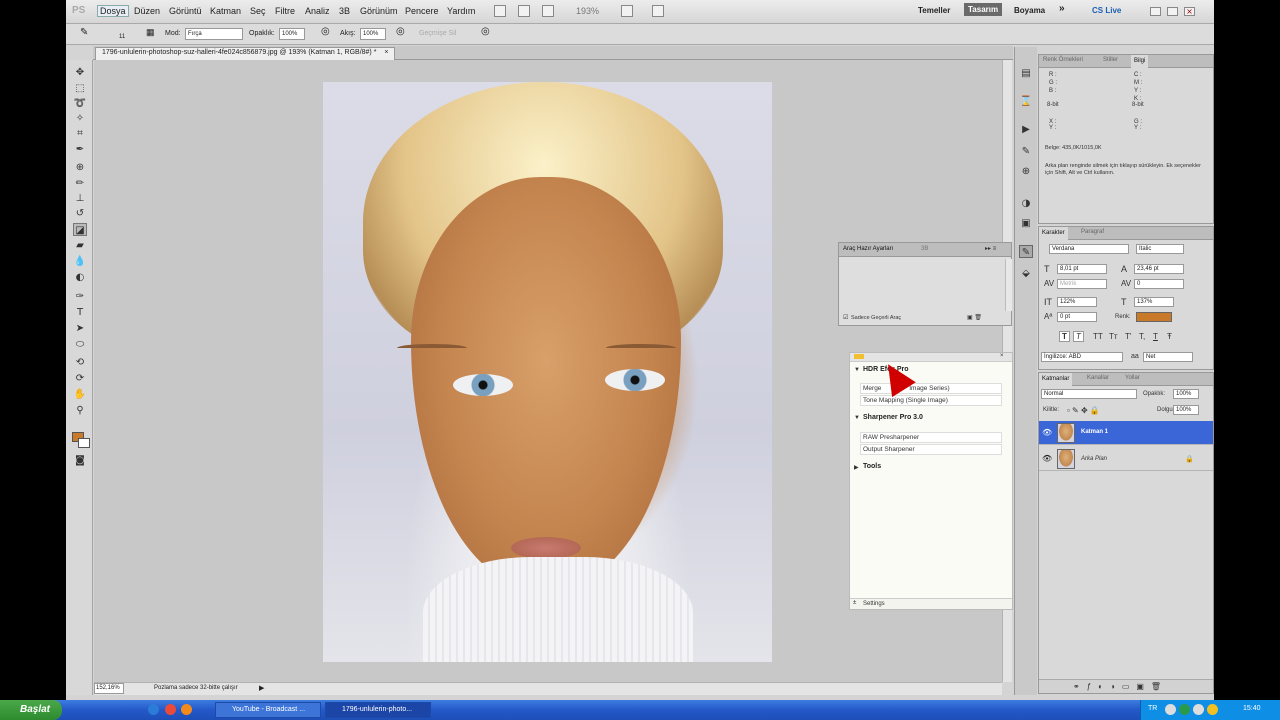 The height and width of the screenshot is (720, 1280). Describe the element at coordinates (1026, 151) in the screenshot. I see `brush-presets-icon: ✎` at that location.